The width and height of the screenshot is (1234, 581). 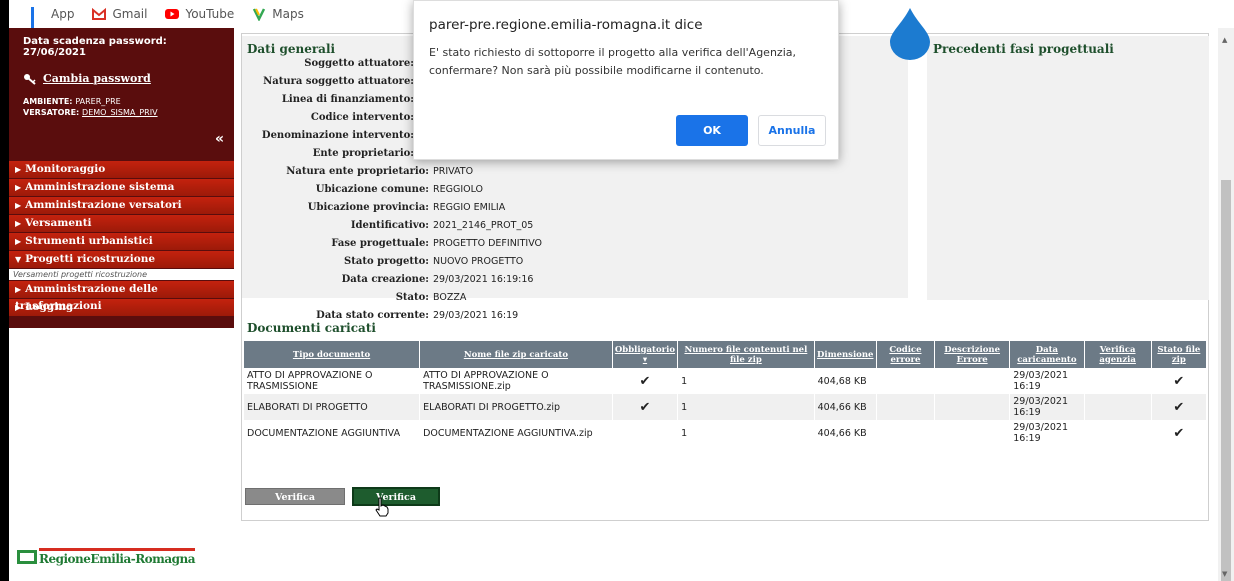 What do you see at coordinates (450, 297) in the screenshot?
I see `field-value: BOZZA` at bounding box center [450, 297].